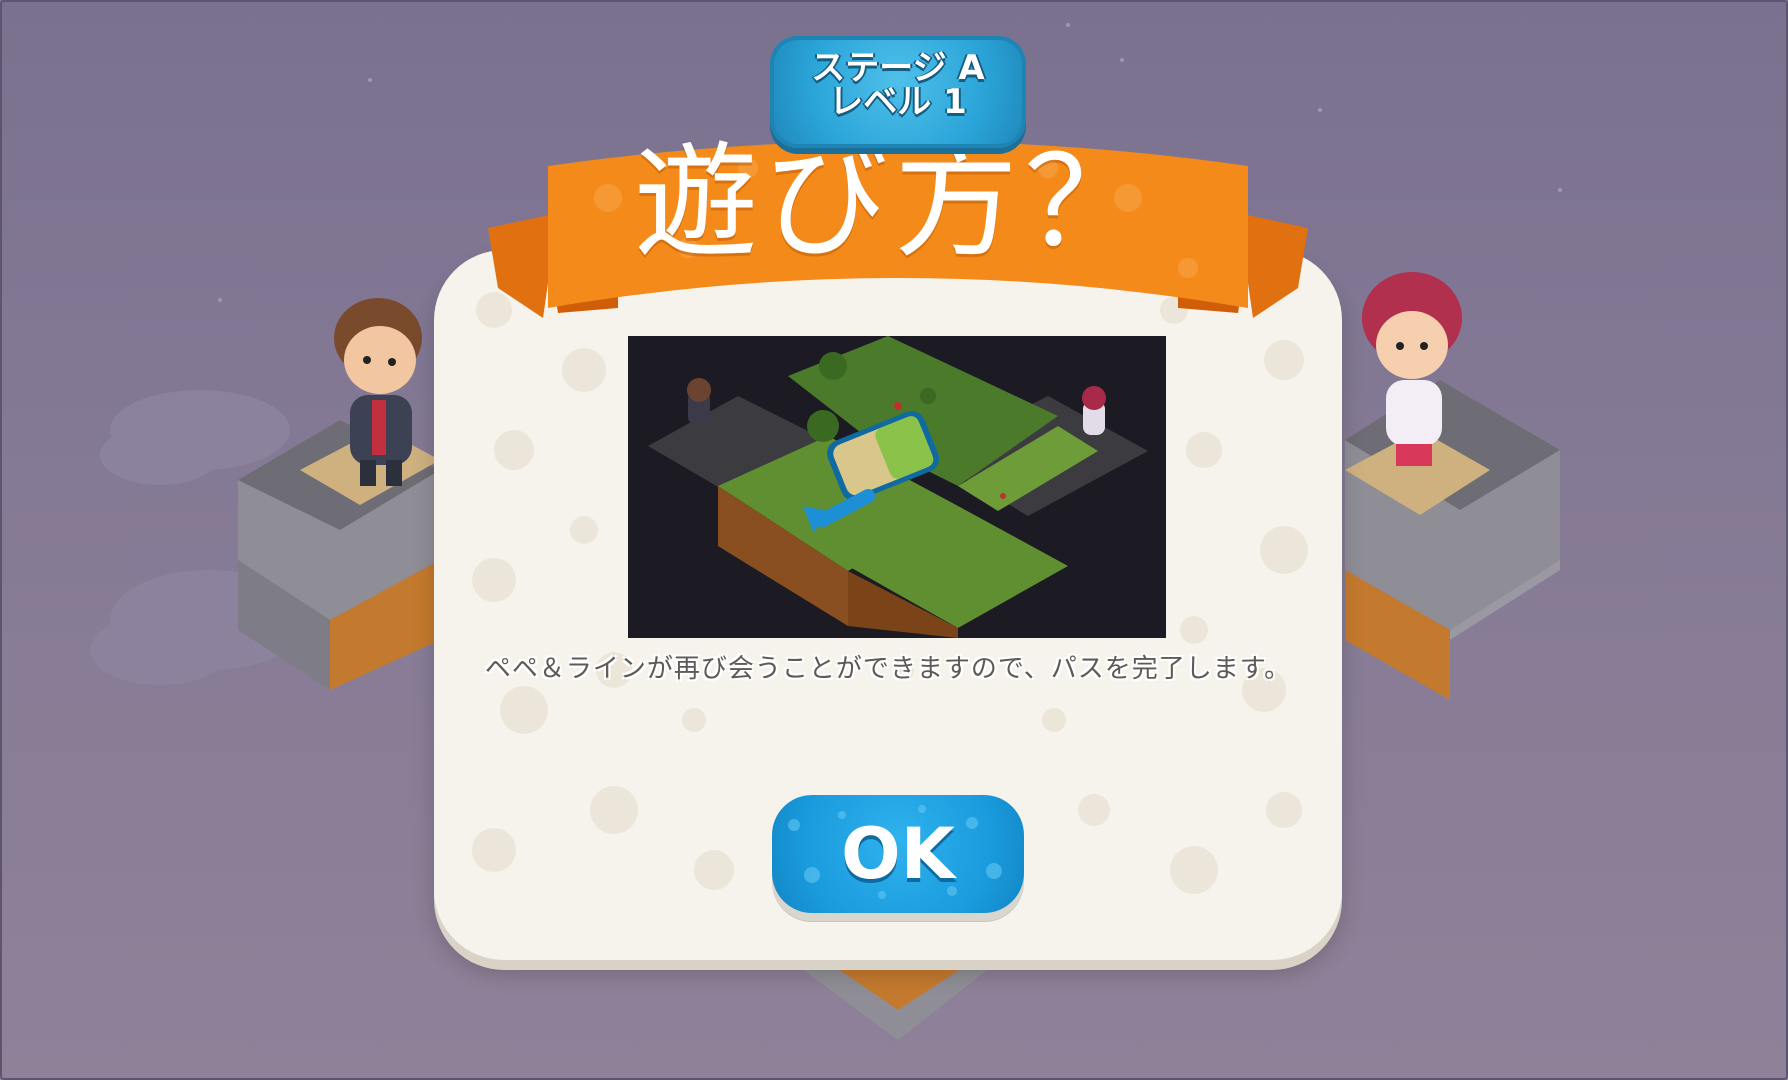 The height and width of the screenshot is (1080, 1788). I want to click on stage-level-badge: ステージ A レベル 1, so click(898, 92).